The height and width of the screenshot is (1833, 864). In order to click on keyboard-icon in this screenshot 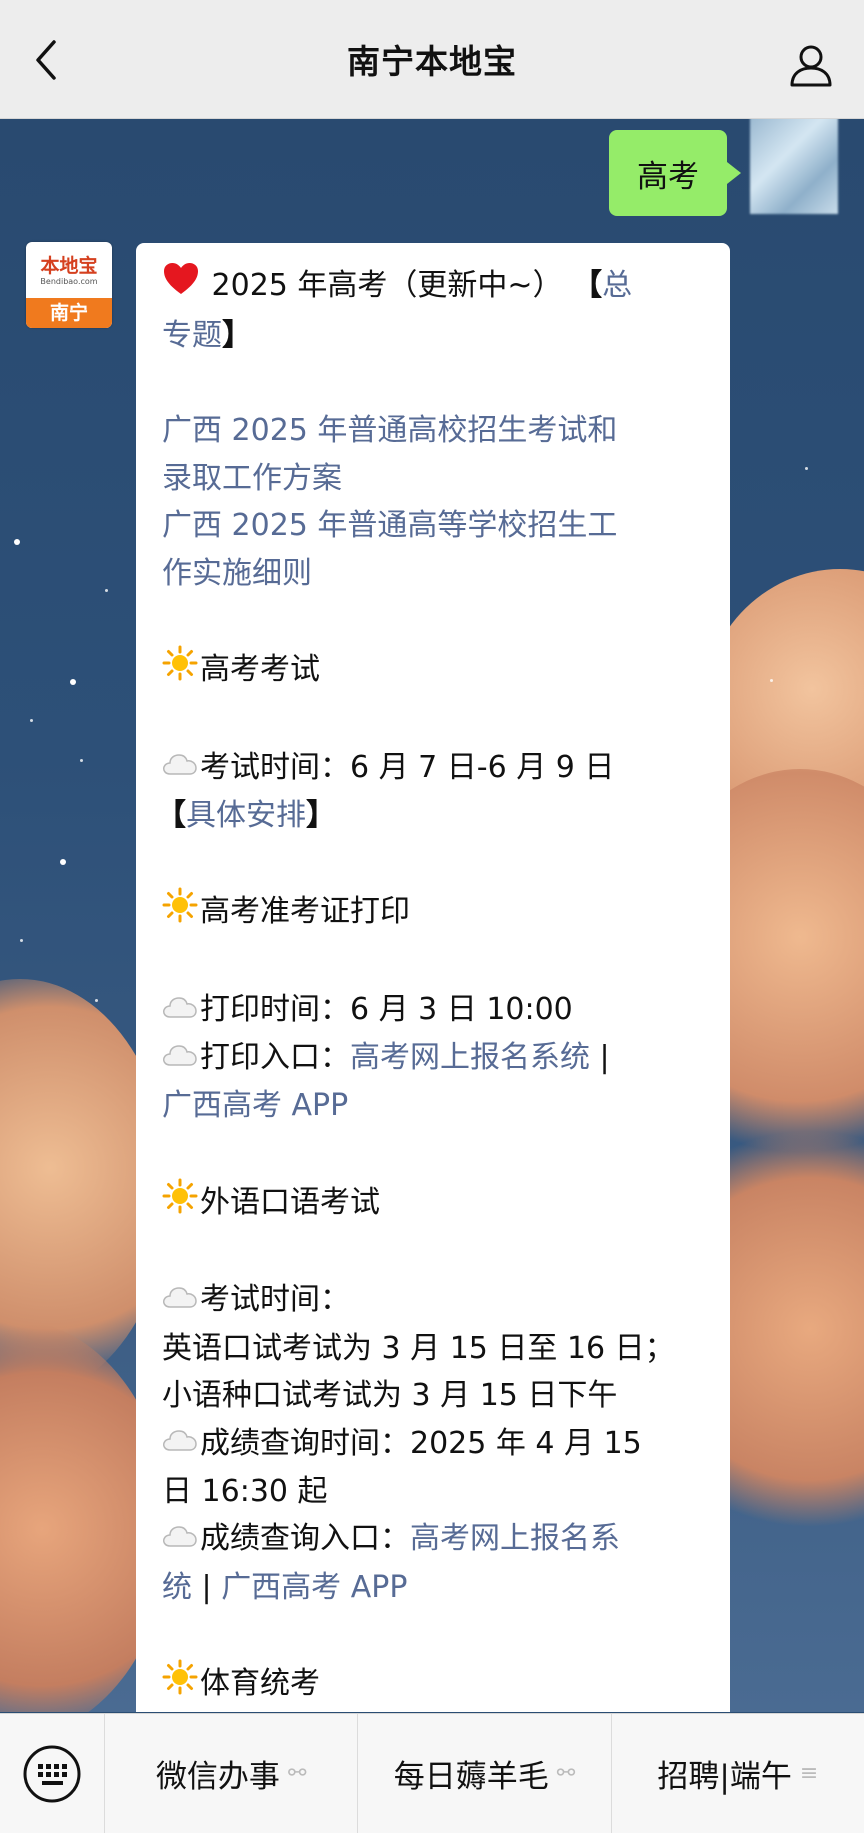, I will do `click(52, 1773)`.